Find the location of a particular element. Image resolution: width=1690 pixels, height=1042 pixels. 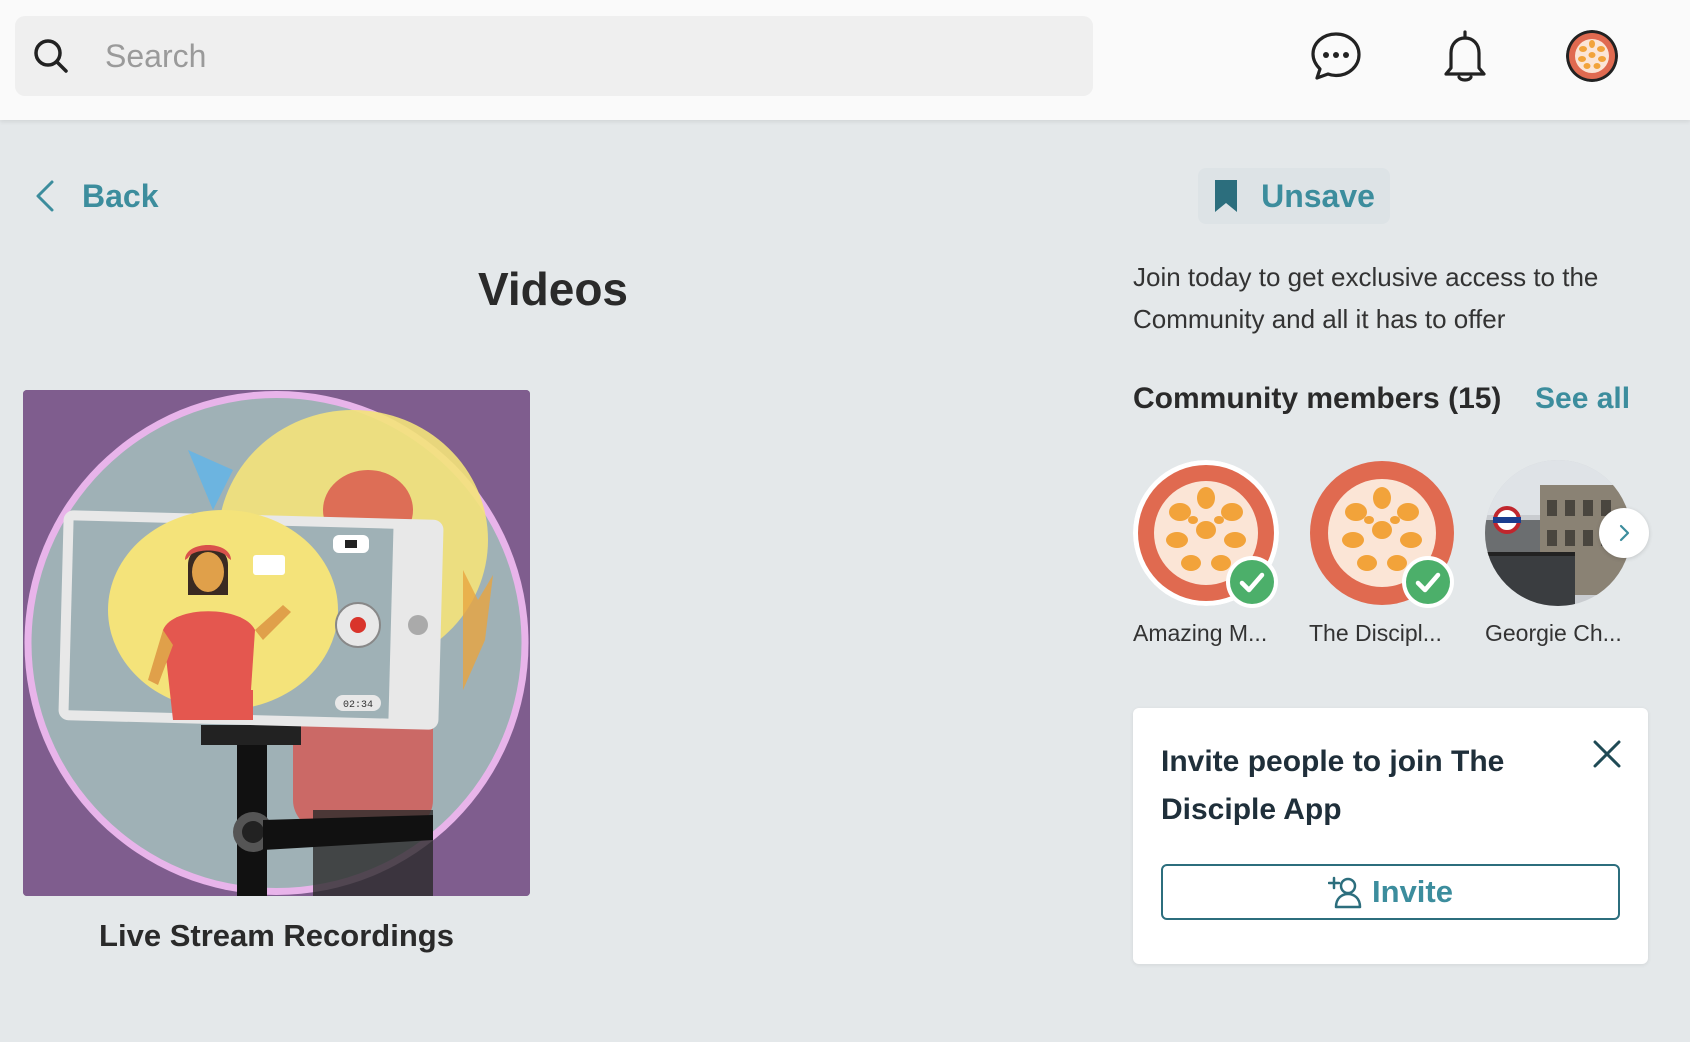

back-label: Back is located at coordinates (120, 195).